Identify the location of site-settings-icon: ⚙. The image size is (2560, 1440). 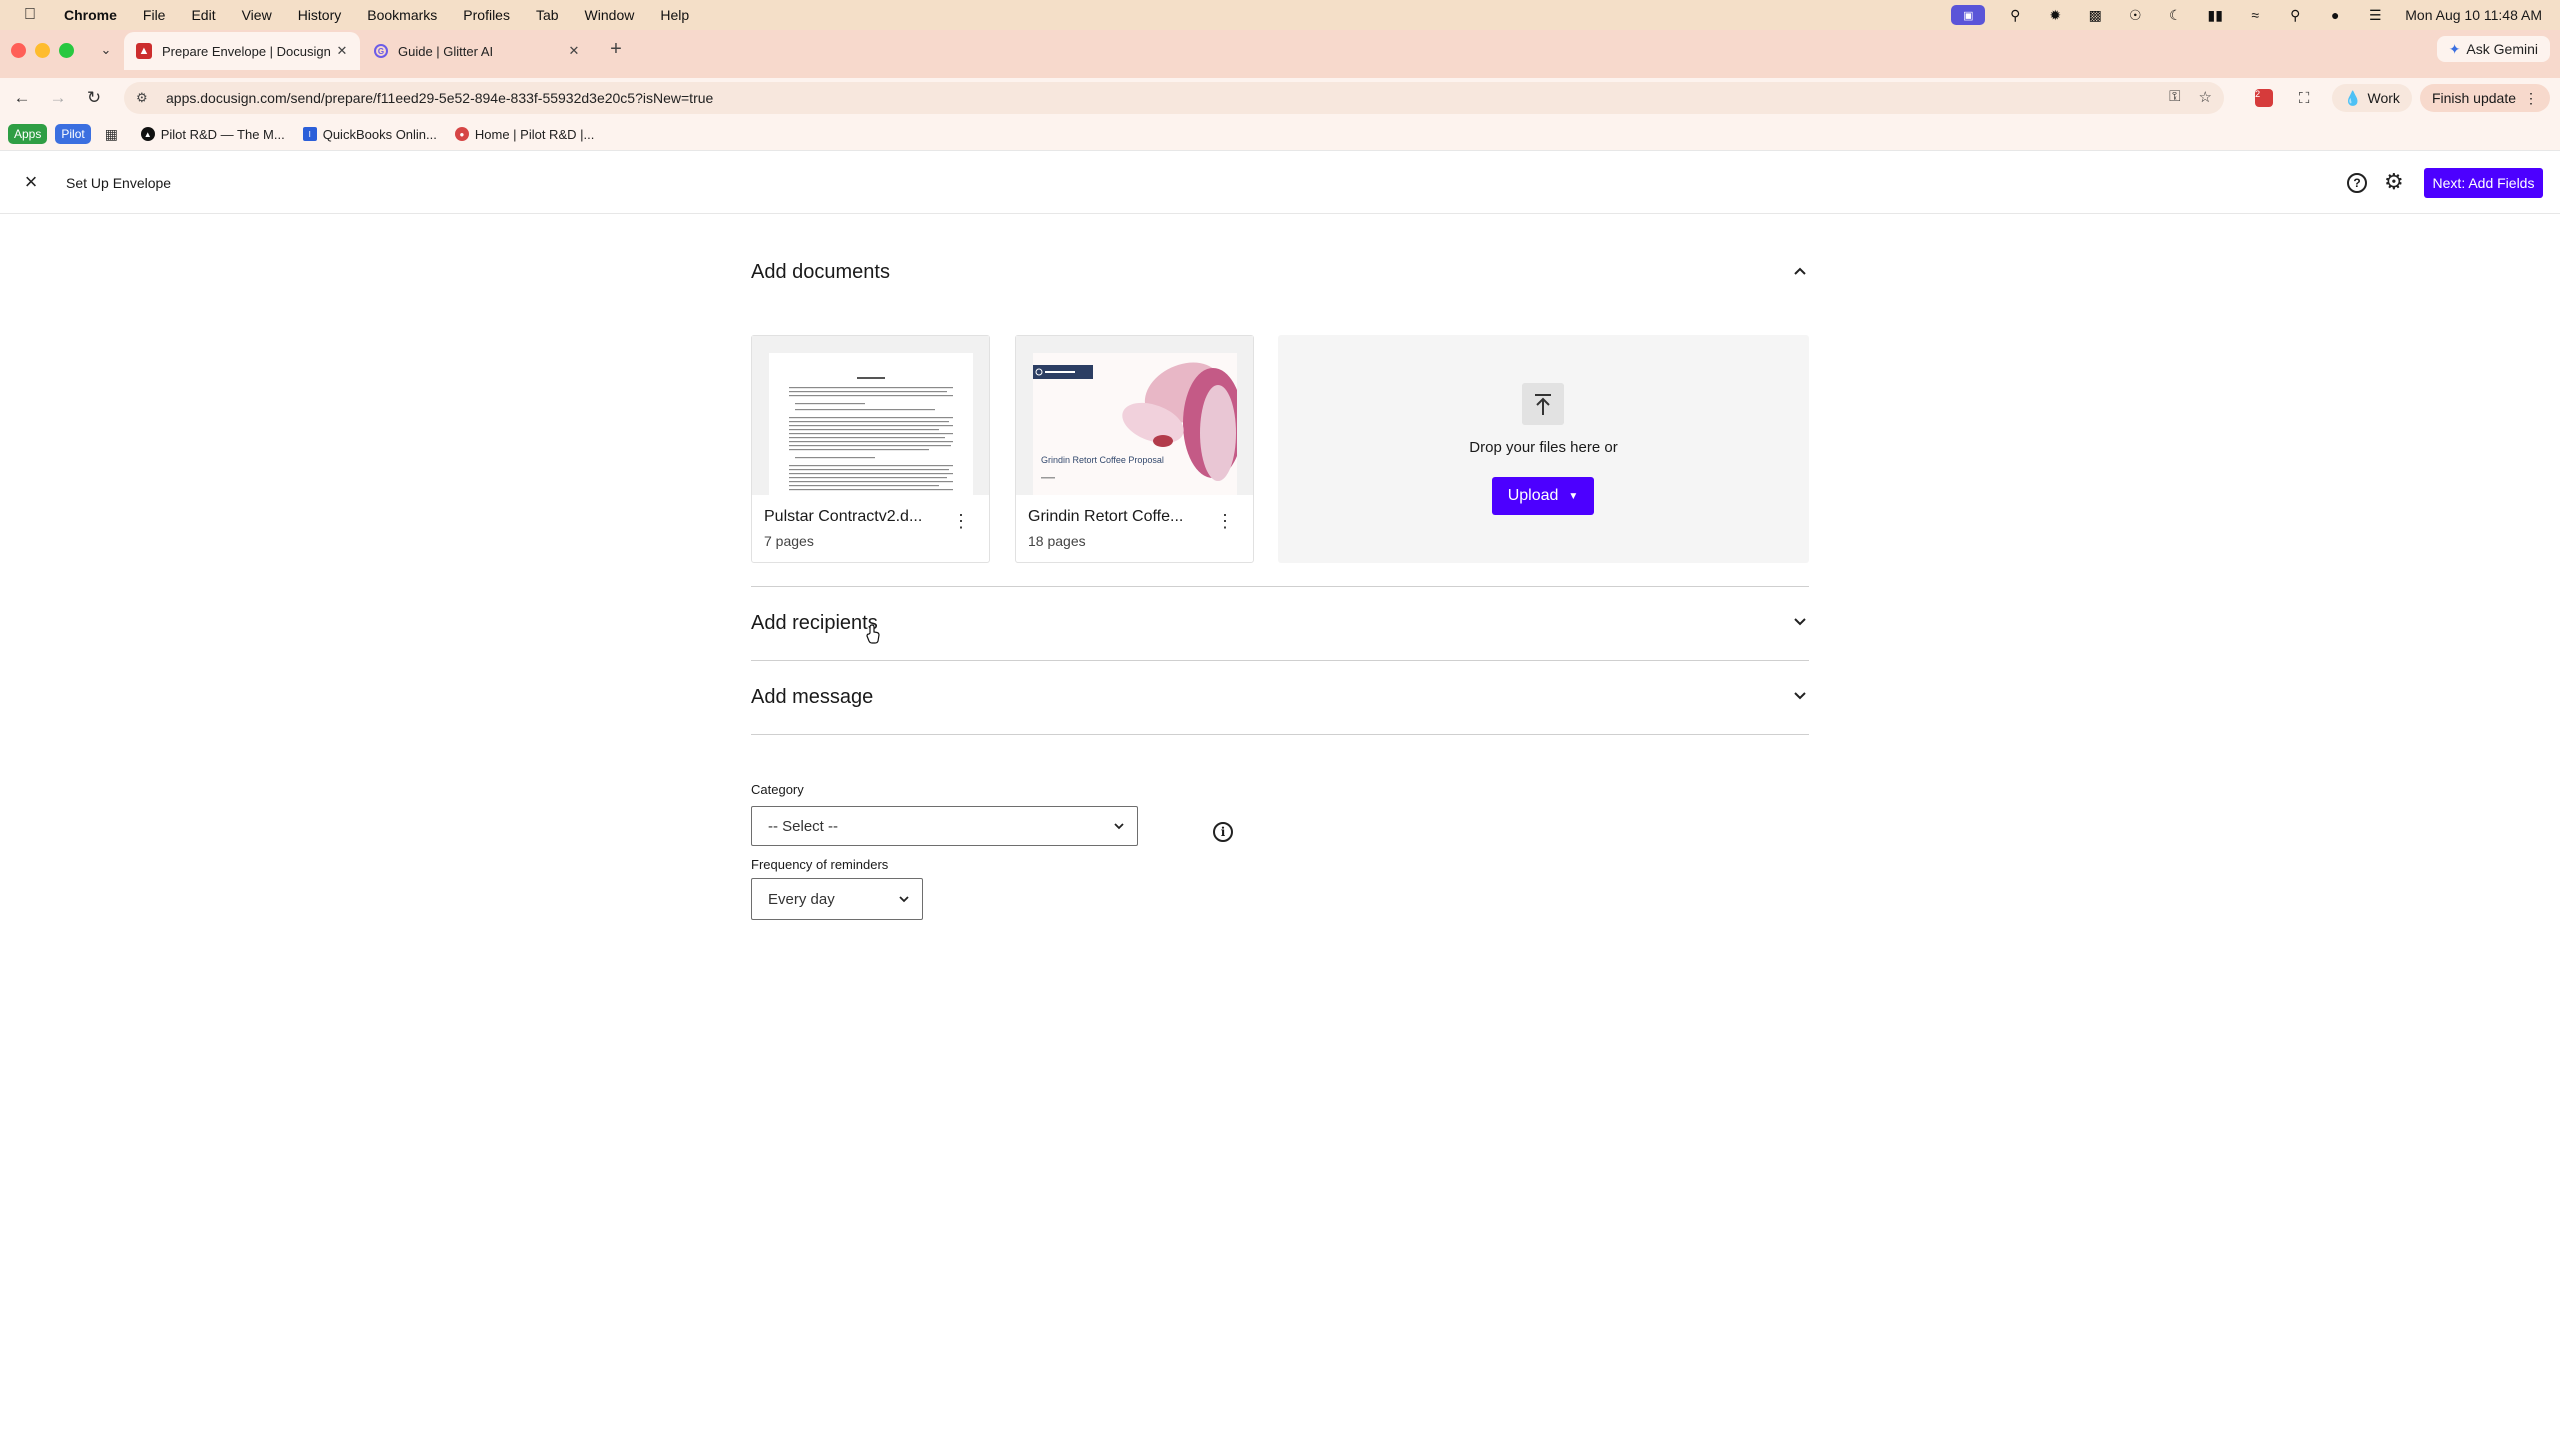
(145, 98).